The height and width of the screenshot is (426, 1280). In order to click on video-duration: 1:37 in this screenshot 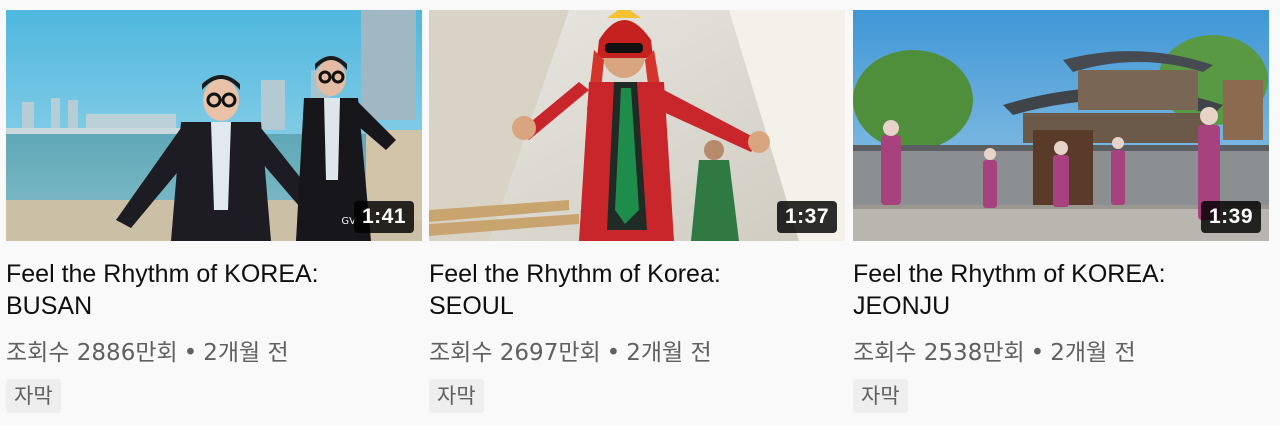, I will do `click(806, 217)`.